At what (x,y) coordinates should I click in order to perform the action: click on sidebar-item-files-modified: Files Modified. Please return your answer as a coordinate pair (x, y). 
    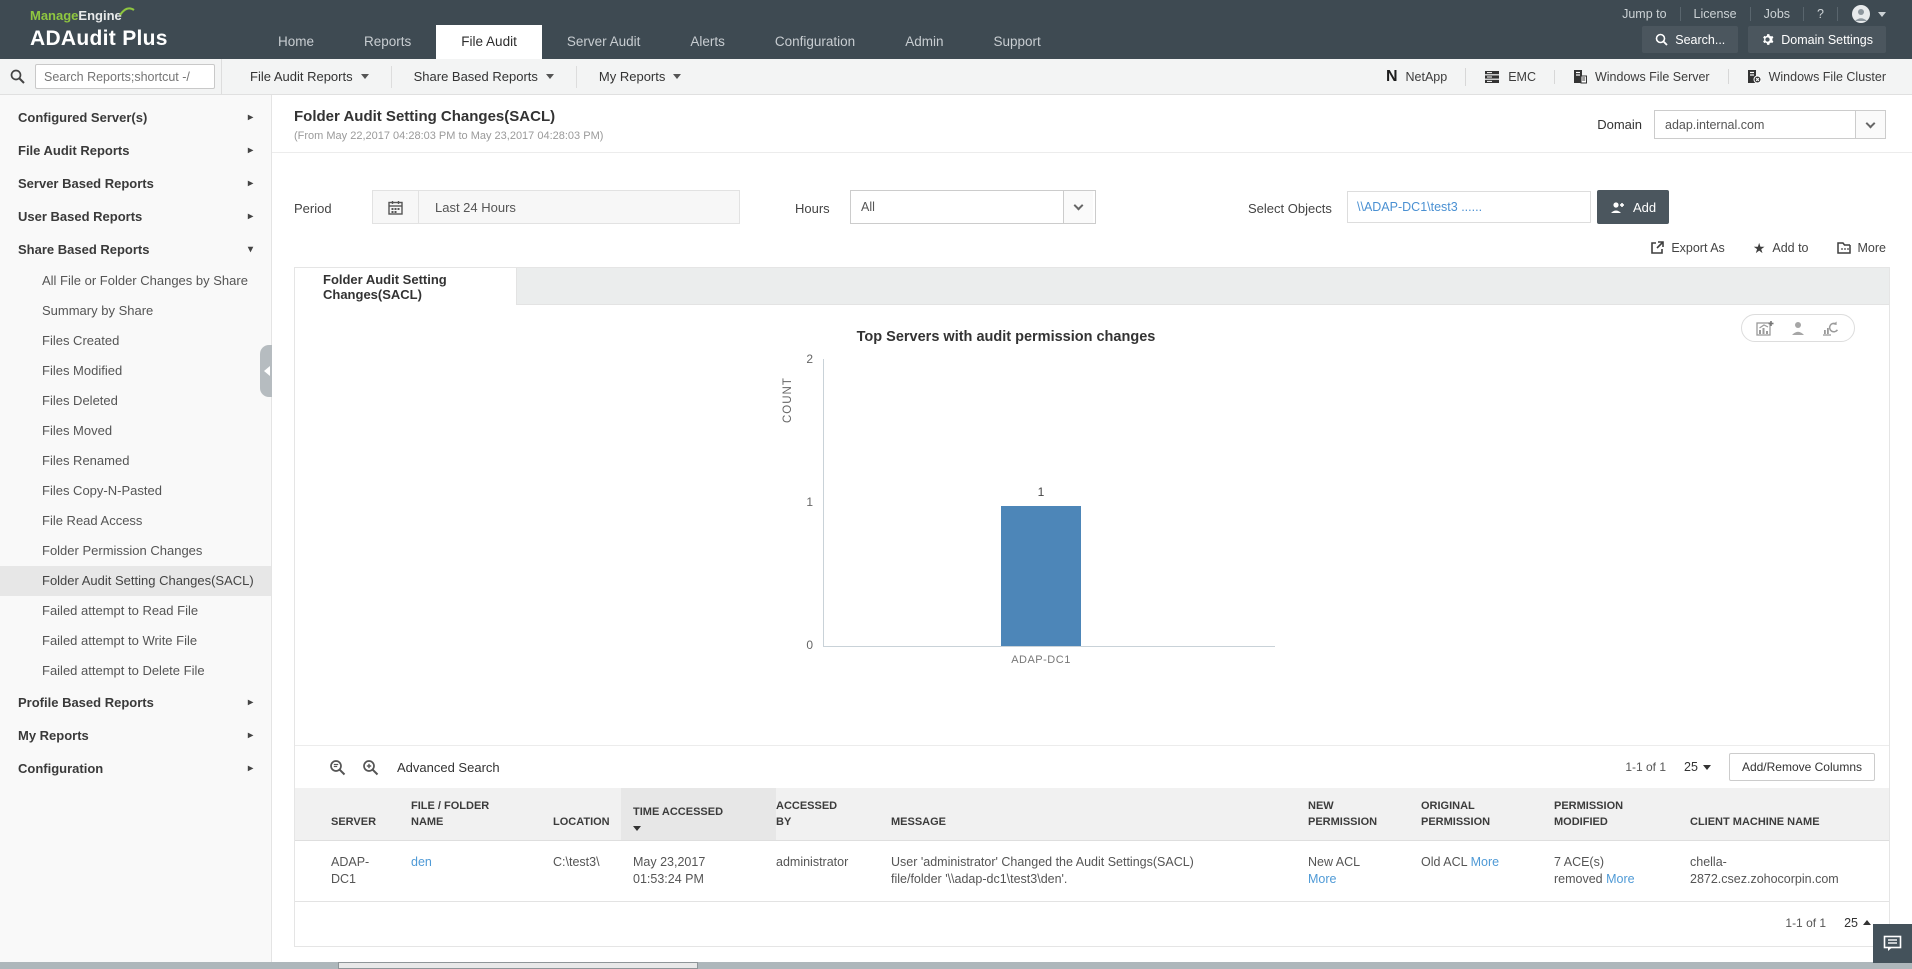
    Looking at the image, I should click on (135, 371).